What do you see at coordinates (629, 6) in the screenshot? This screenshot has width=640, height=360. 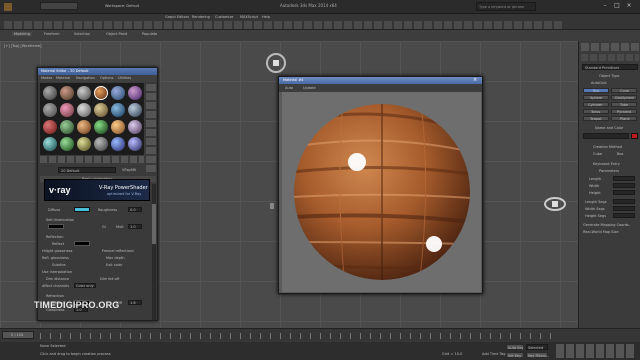 I see `close-icon: ×` at bounding box center [629, 6].